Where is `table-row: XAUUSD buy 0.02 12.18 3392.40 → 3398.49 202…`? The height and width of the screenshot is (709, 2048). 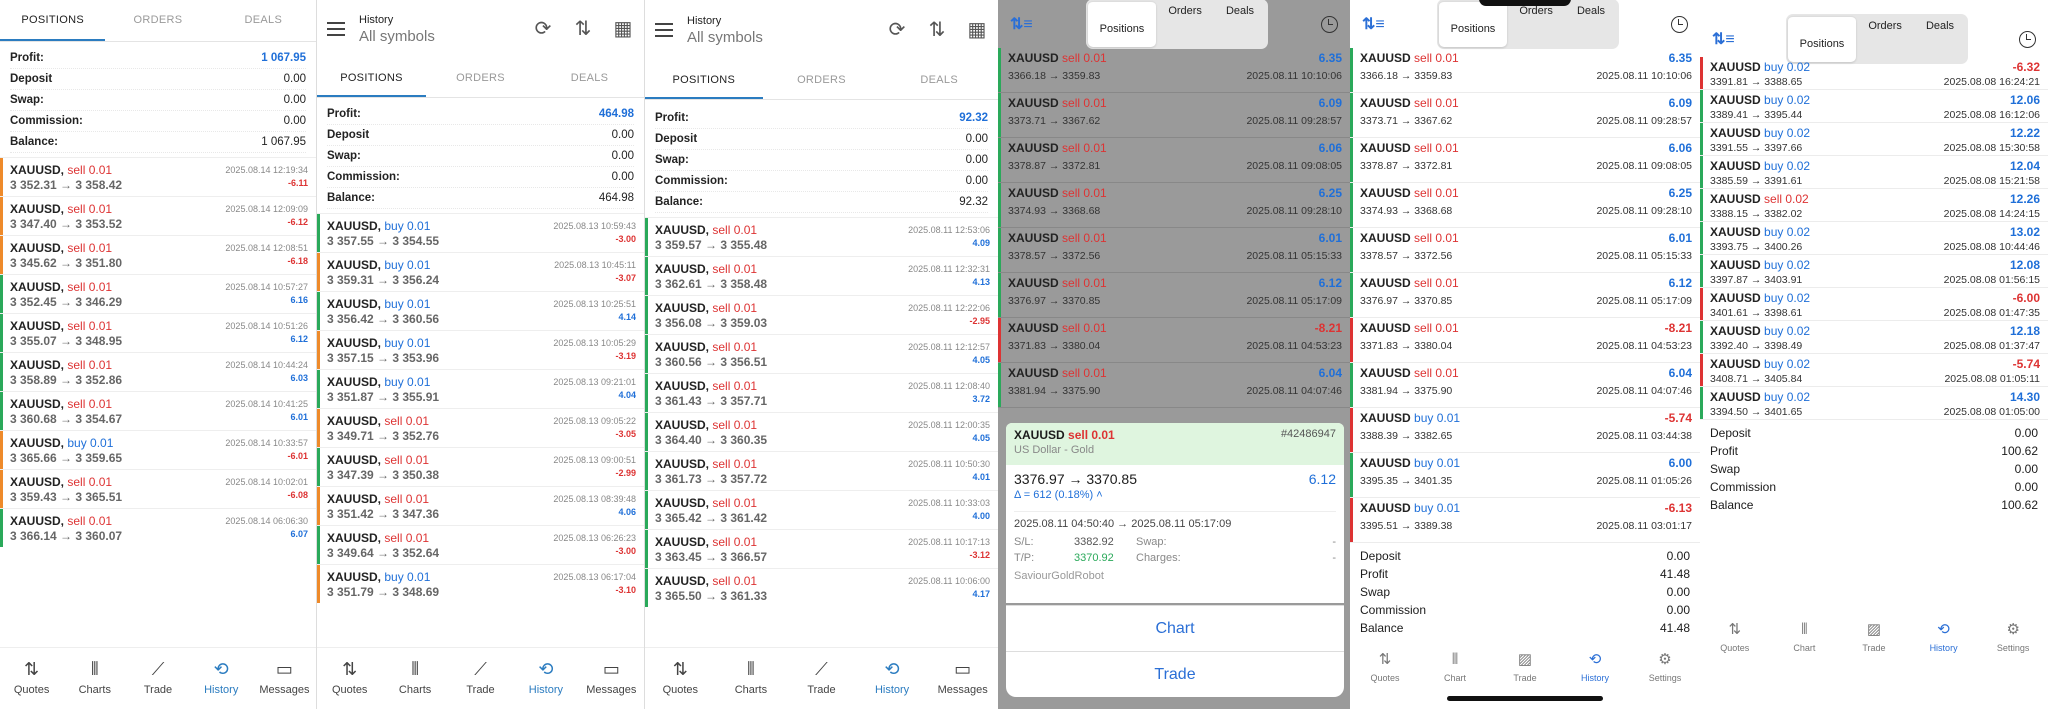
table-row: XAUUSD buy 0.02 12.18 3392.40 → 3398.49 202… is located at coordinates (1874, 337).